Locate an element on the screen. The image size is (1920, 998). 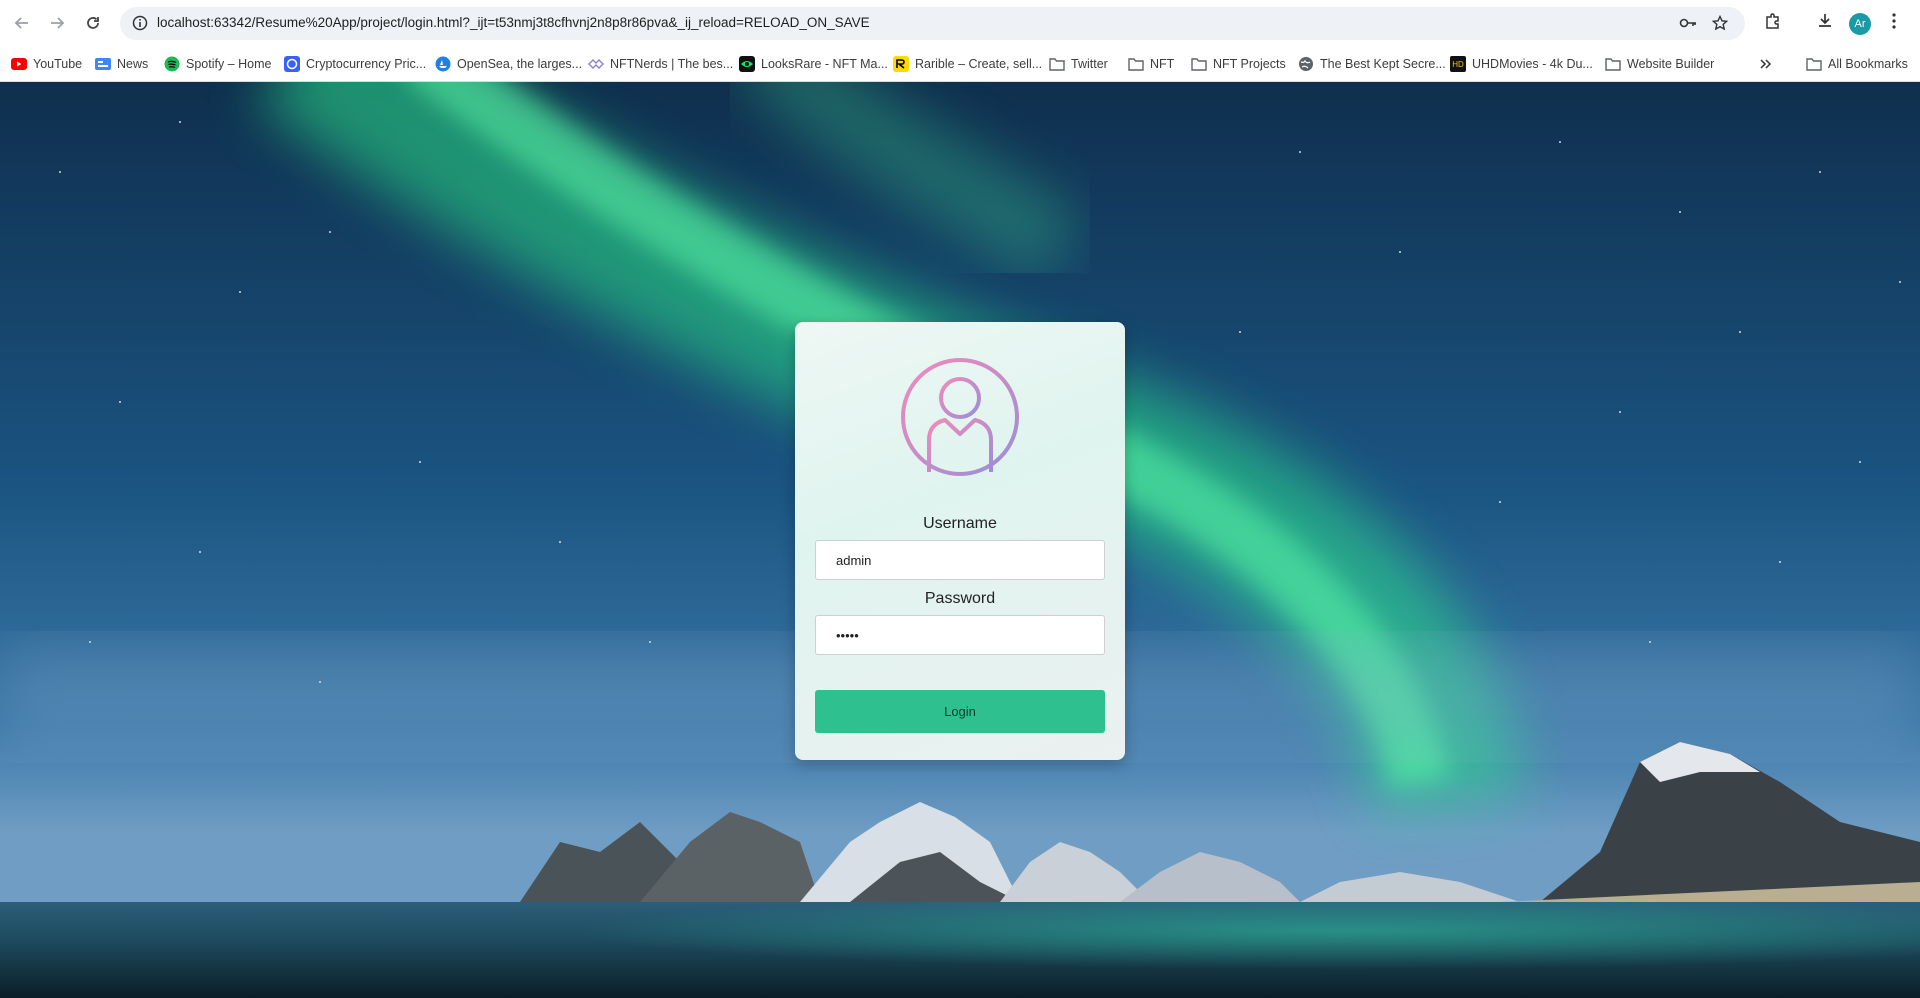
reload-icon is located at coordinates (93, 23).